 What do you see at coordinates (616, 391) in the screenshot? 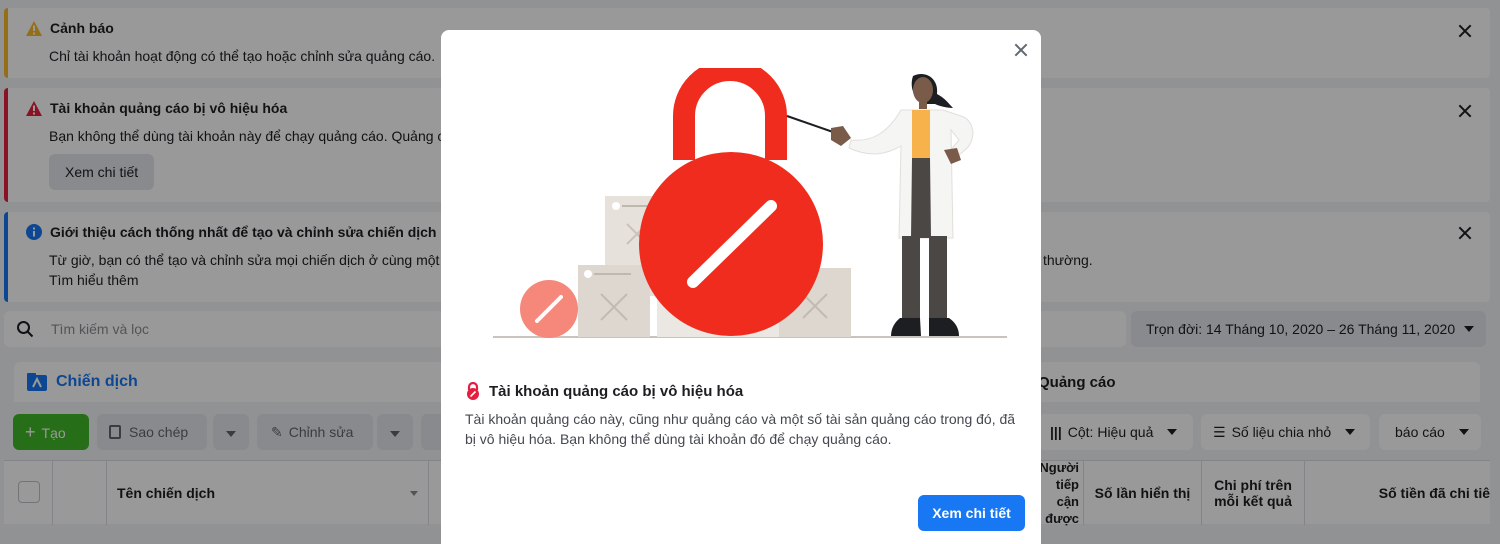
I see `dialog-title: Tài khoản quảng cáo bị vô hiệu hóa` at bounding box center [616, 391].